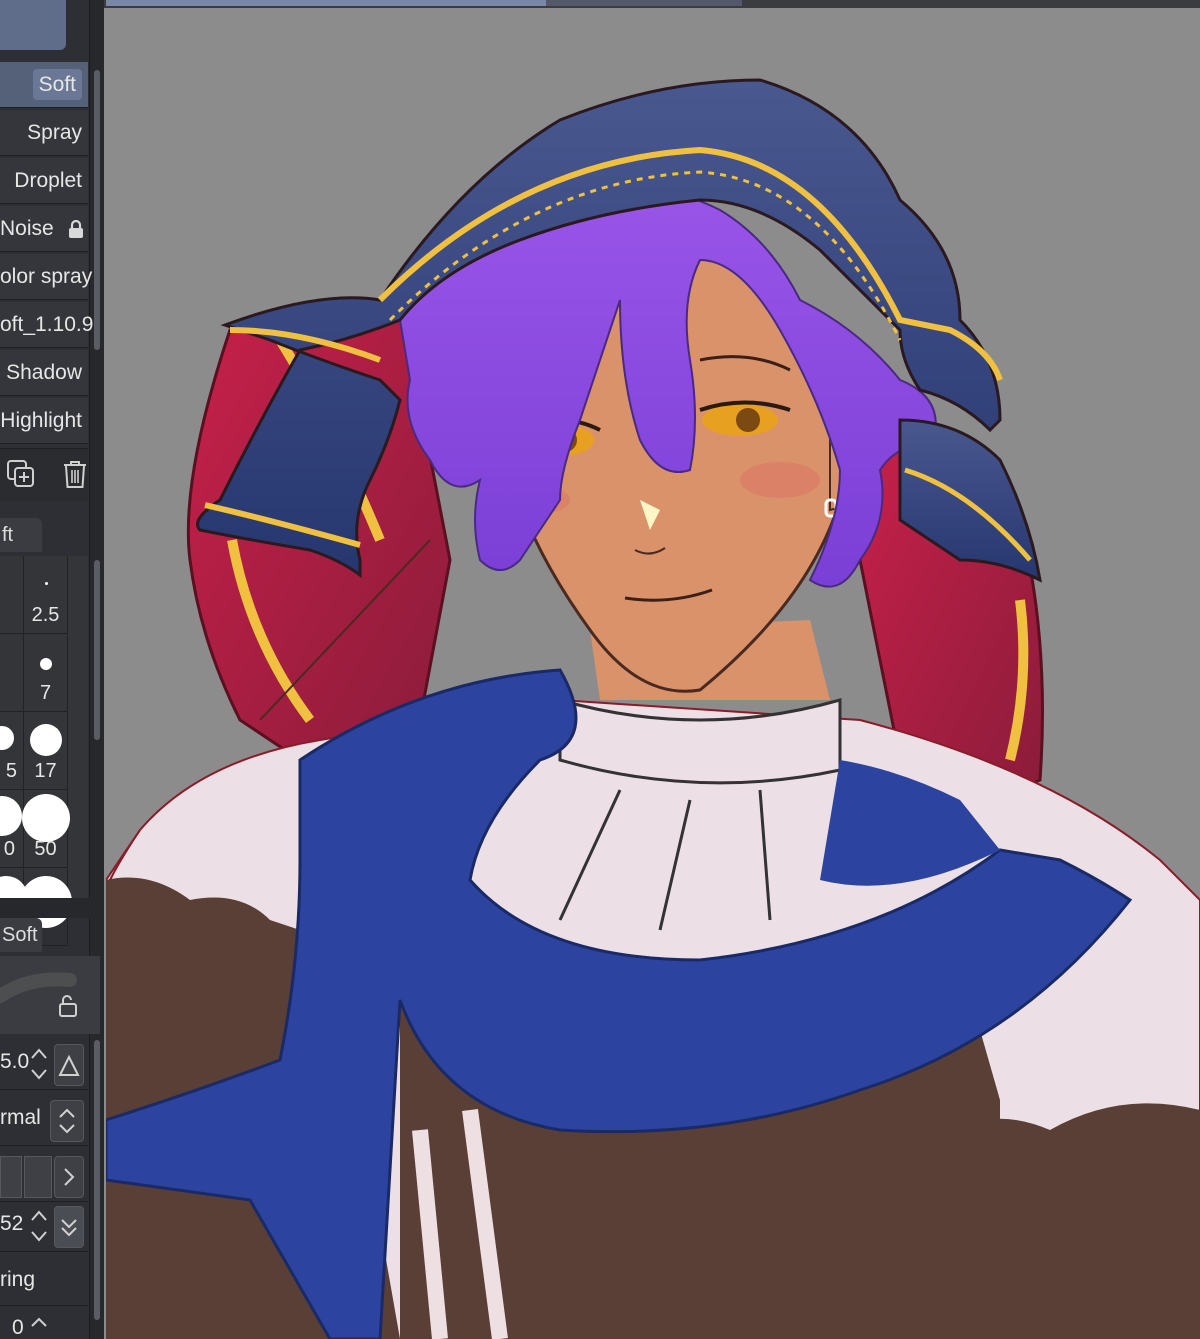 Image resolution: width=1200 pixels, height=1339 pixels. I want to click on blend-mode-dropdown, so click(67, 1121).